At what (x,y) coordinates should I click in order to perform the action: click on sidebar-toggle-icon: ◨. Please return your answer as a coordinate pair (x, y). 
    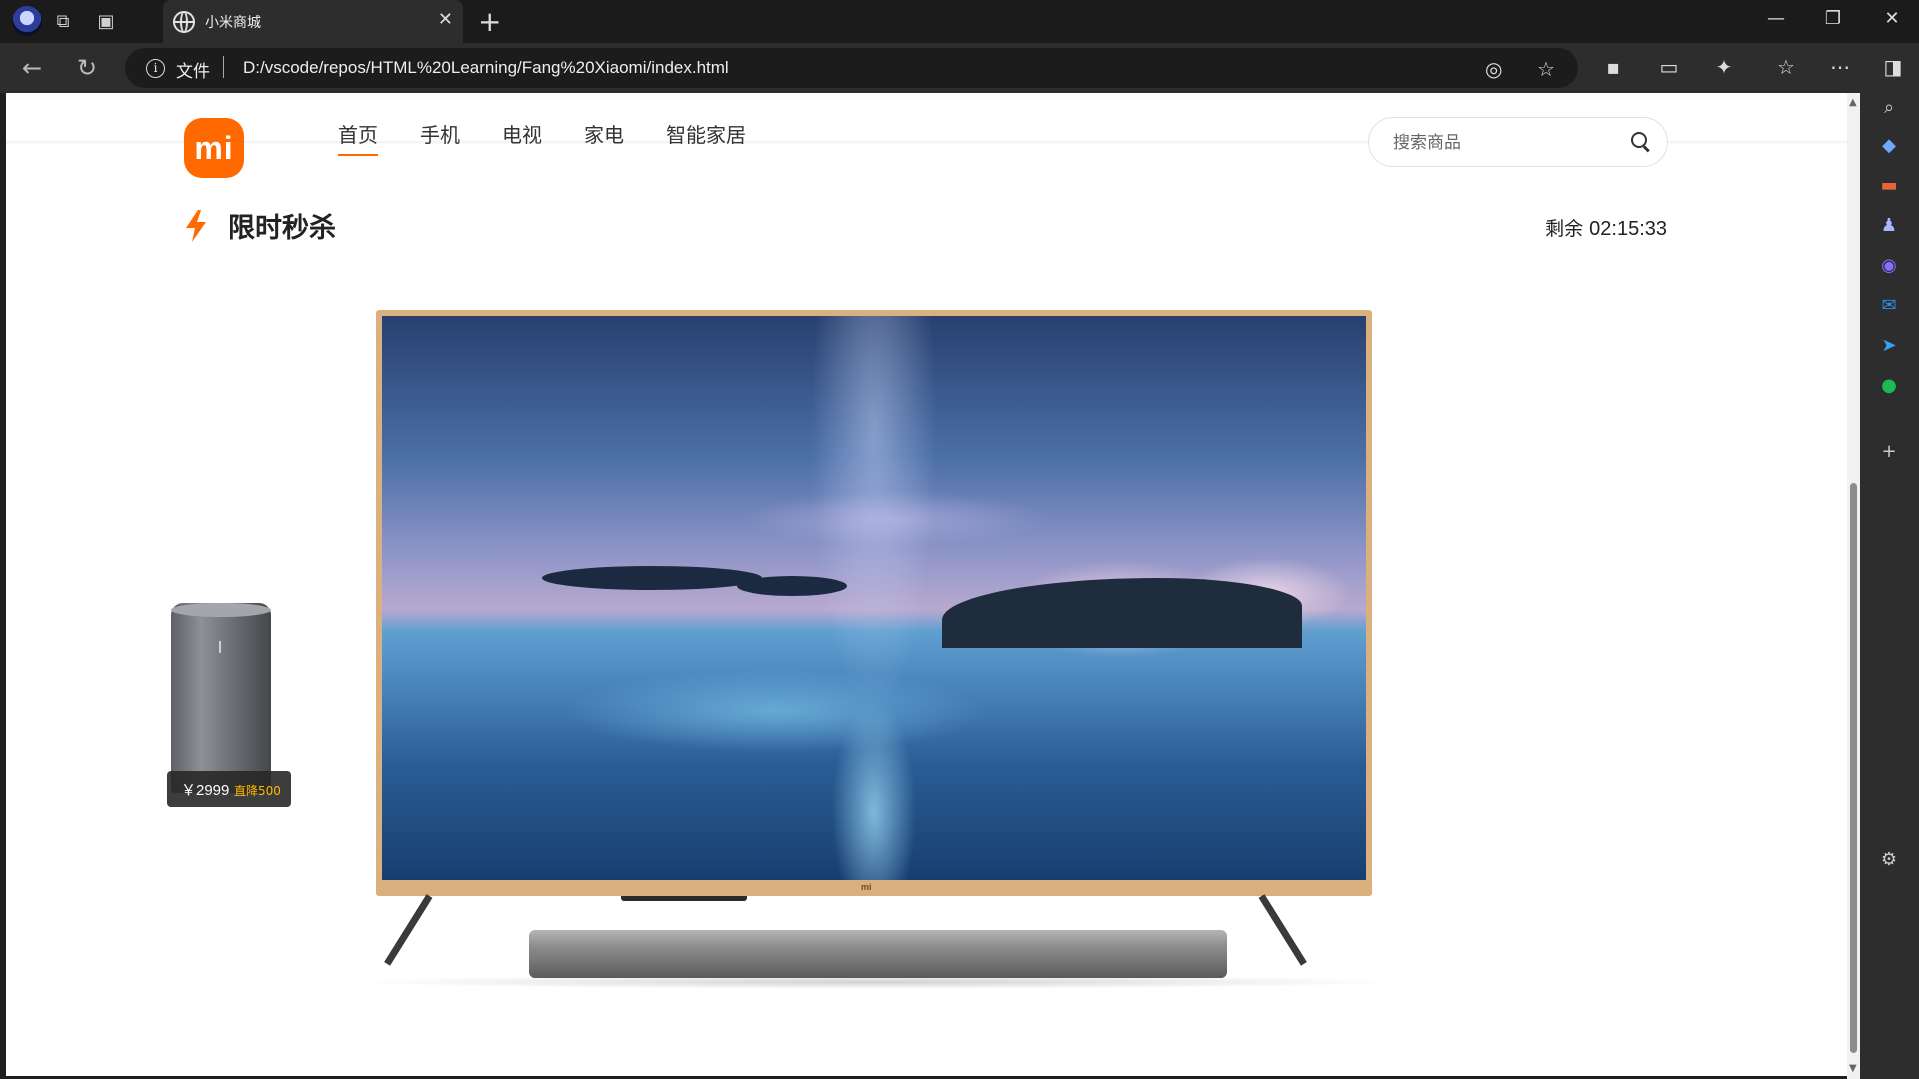
    Looking at the image, I should click on (1893, 67).